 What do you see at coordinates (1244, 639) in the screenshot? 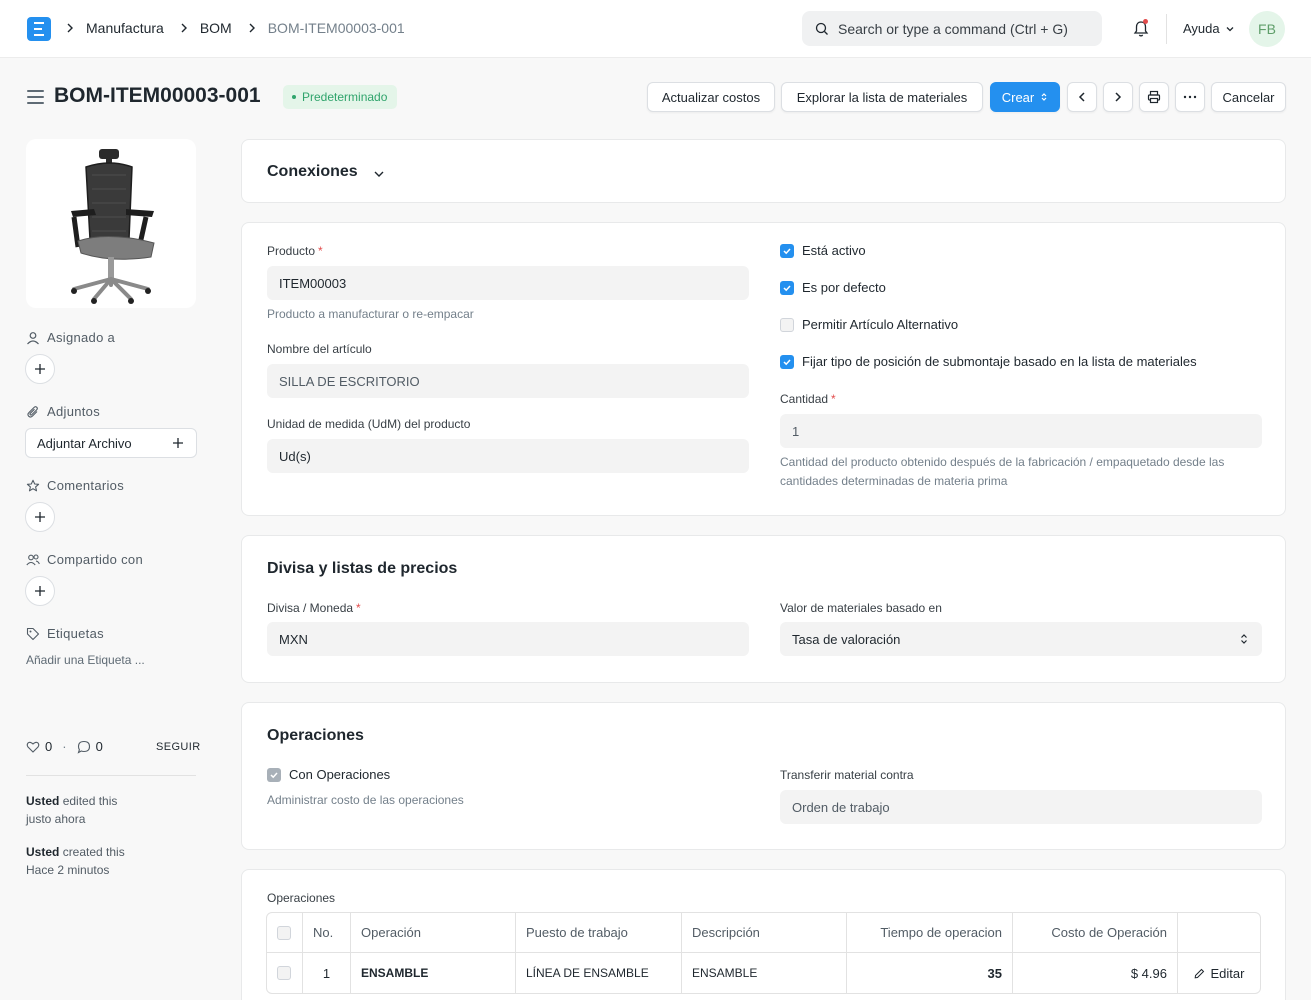
I see `select-arrows-icon` at bounding box center [1244, 639].